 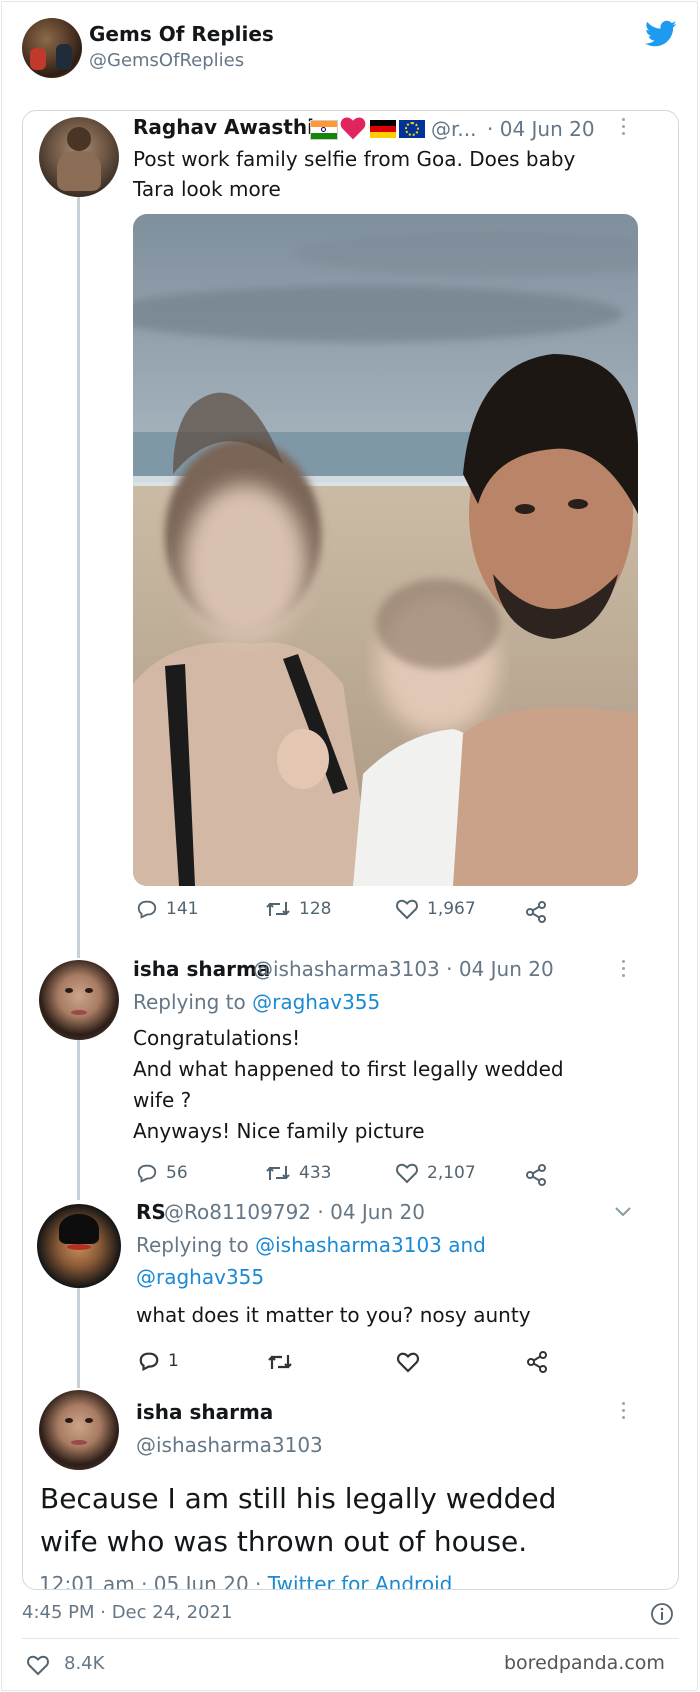 What do you see at coordinates (350, 1638) in the screenshot?
I see `footer-divider` at bounding box center [350, 1638].